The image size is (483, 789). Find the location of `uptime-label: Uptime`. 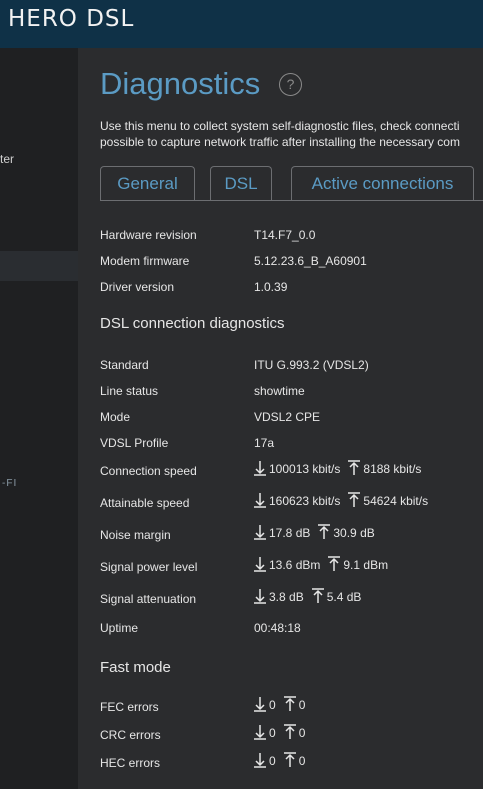

uptime-label: Uptime is located at coordinates (119, 628).